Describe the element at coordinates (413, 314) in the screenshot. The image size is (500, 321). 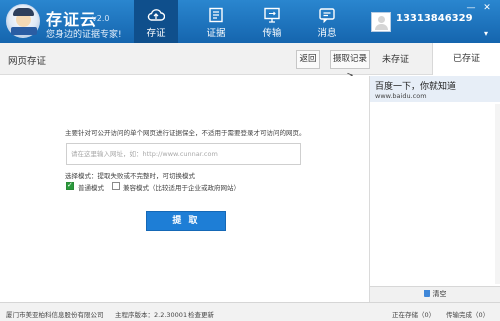
I see `storing-status: 正在存储（0）` at that location.